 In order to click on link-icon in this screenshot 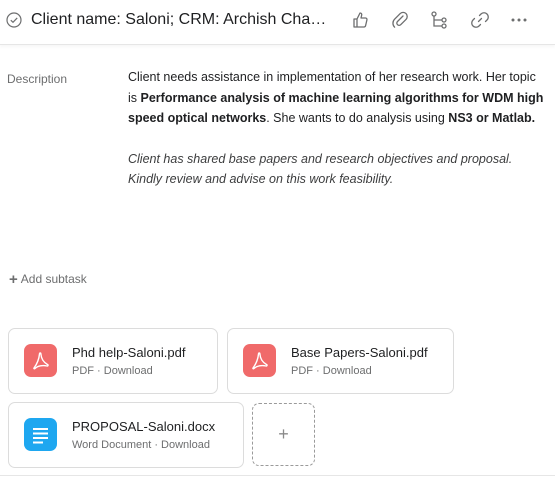, I will do `click(480, 20)`.